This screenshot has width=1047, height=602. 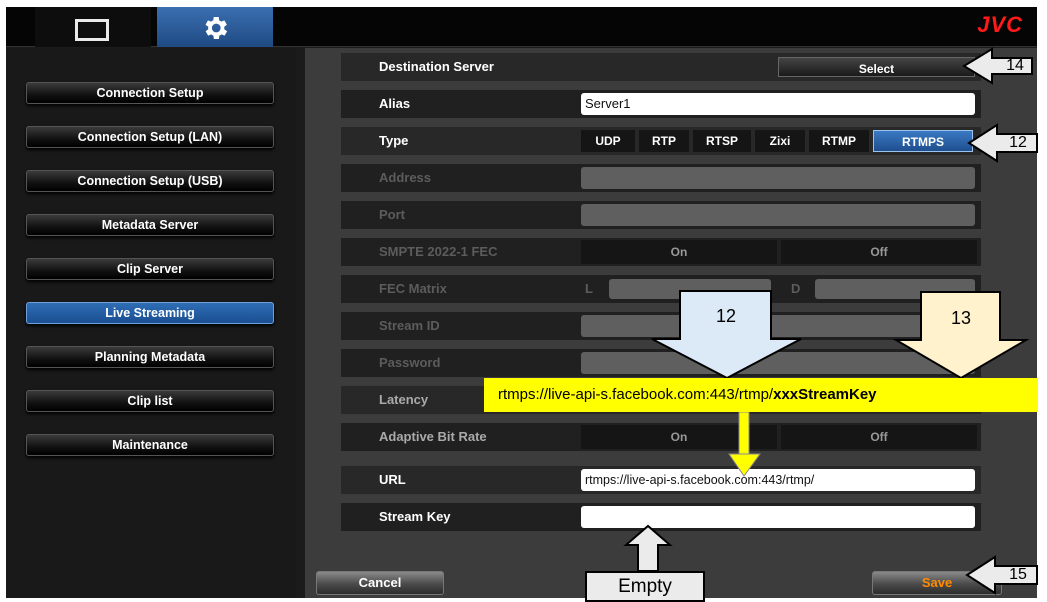 I want to click on address-row: Address, so click(x=661, y=178).